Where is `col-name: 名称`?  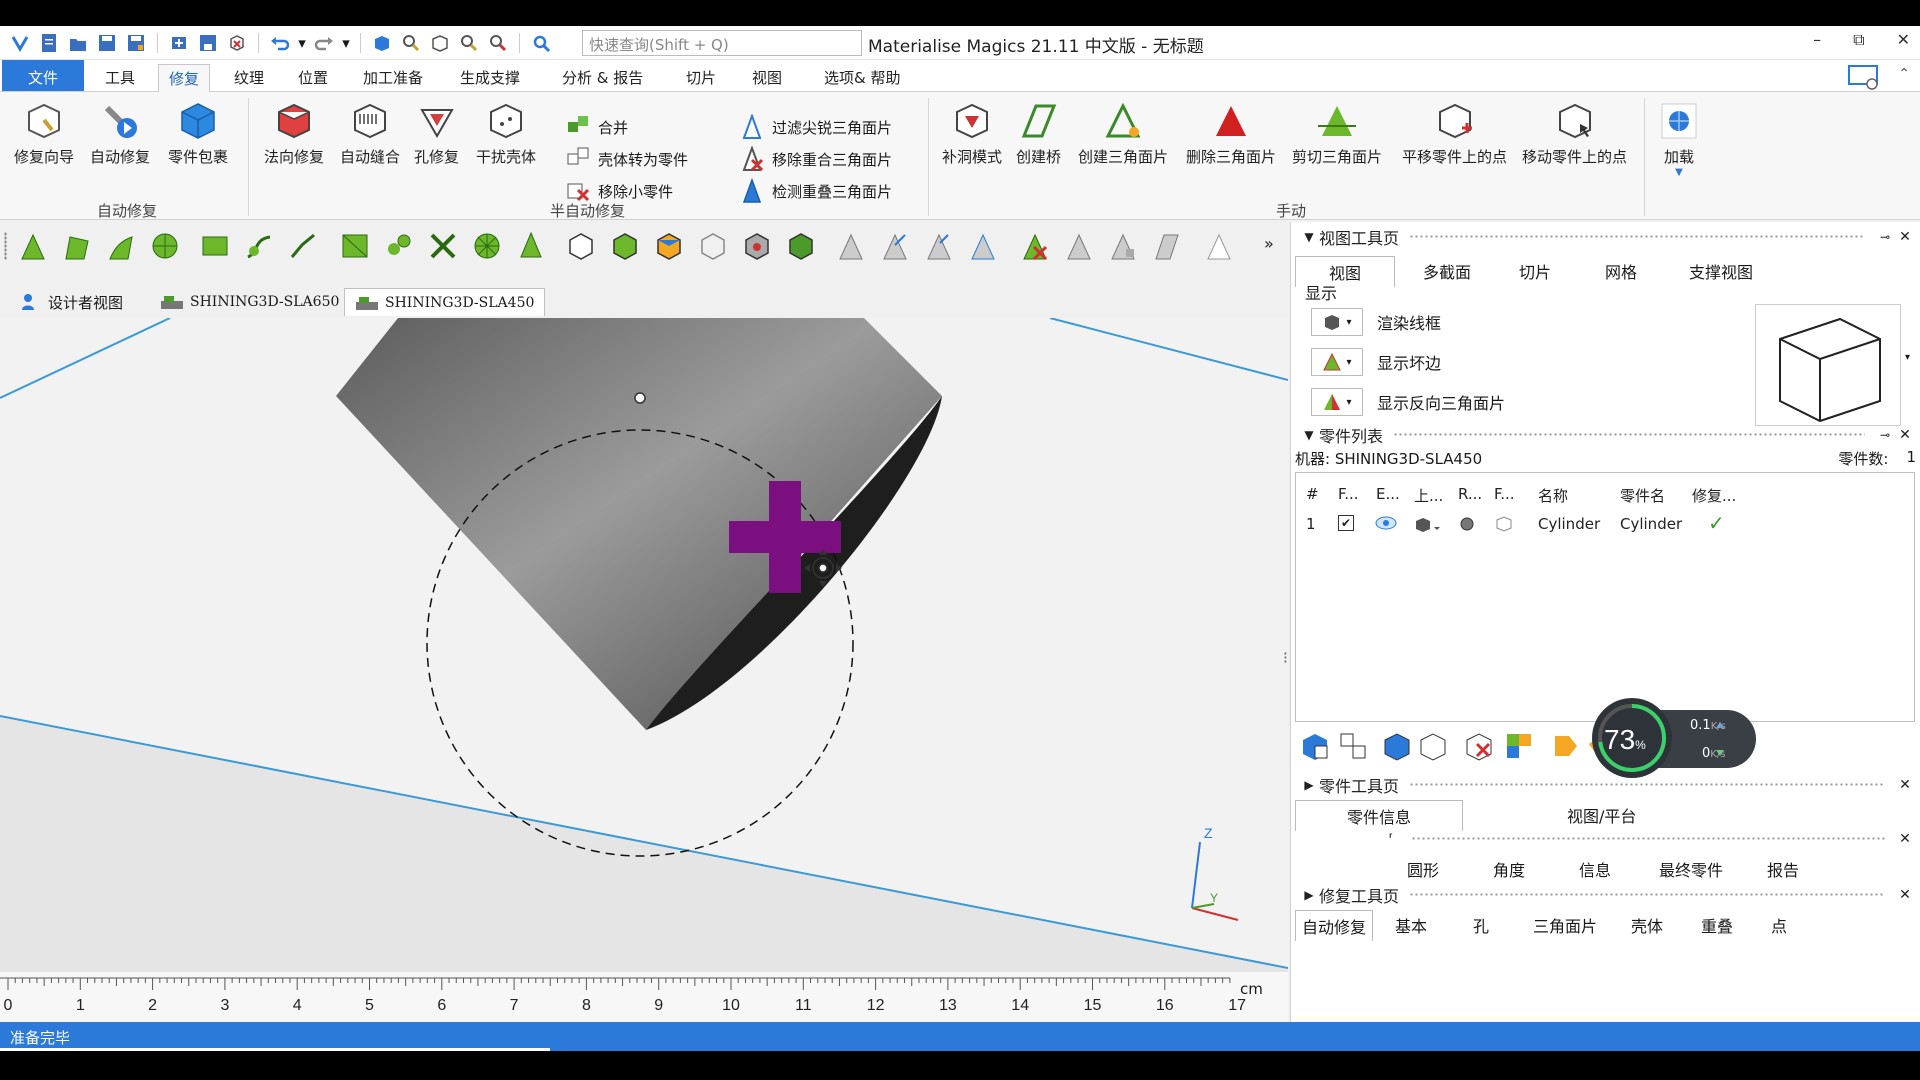
col-name: 名称 is located at coordinates (1553, 495).